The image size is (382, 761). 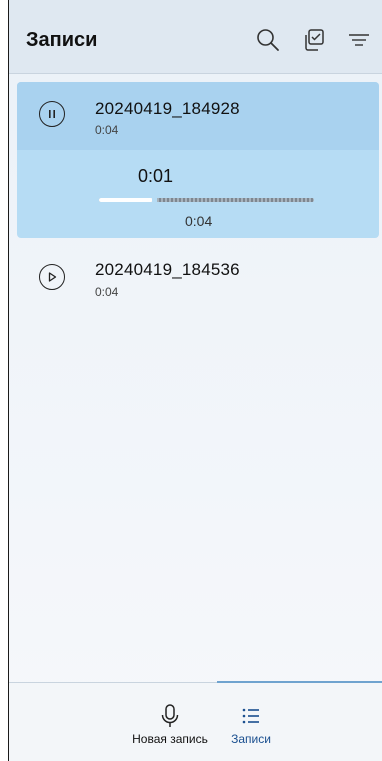 I want to click on play-icon, so click(x=52, y=277).